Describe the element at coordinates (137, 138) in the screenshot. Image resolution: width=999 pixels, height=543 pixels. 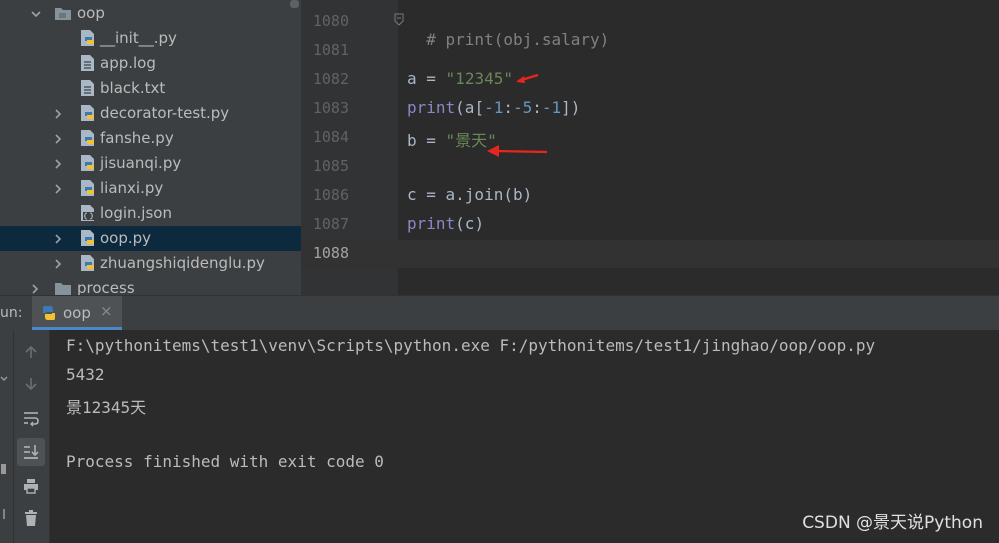
I see `tree-item-label: fanshe.py` at that location.